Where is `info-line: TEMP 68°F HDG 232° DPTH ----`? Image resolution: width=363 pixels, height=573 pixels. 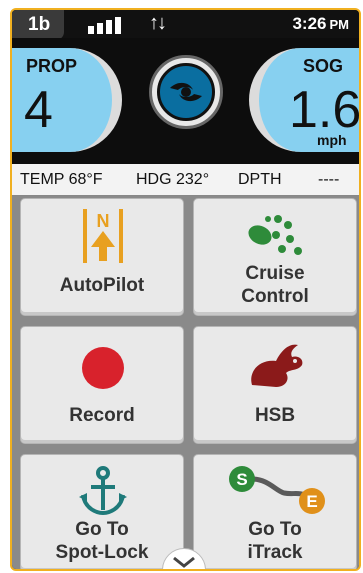
info-line: TEMP 68°F HDG 232° DPTH ---- is located at coordinates (185, 180).